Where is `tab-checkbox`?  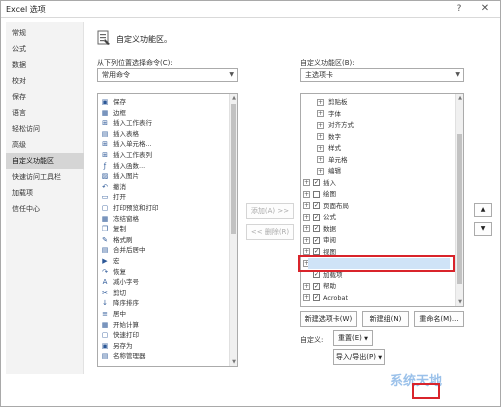 tab-checkbox is located at coordinates (316, 194).